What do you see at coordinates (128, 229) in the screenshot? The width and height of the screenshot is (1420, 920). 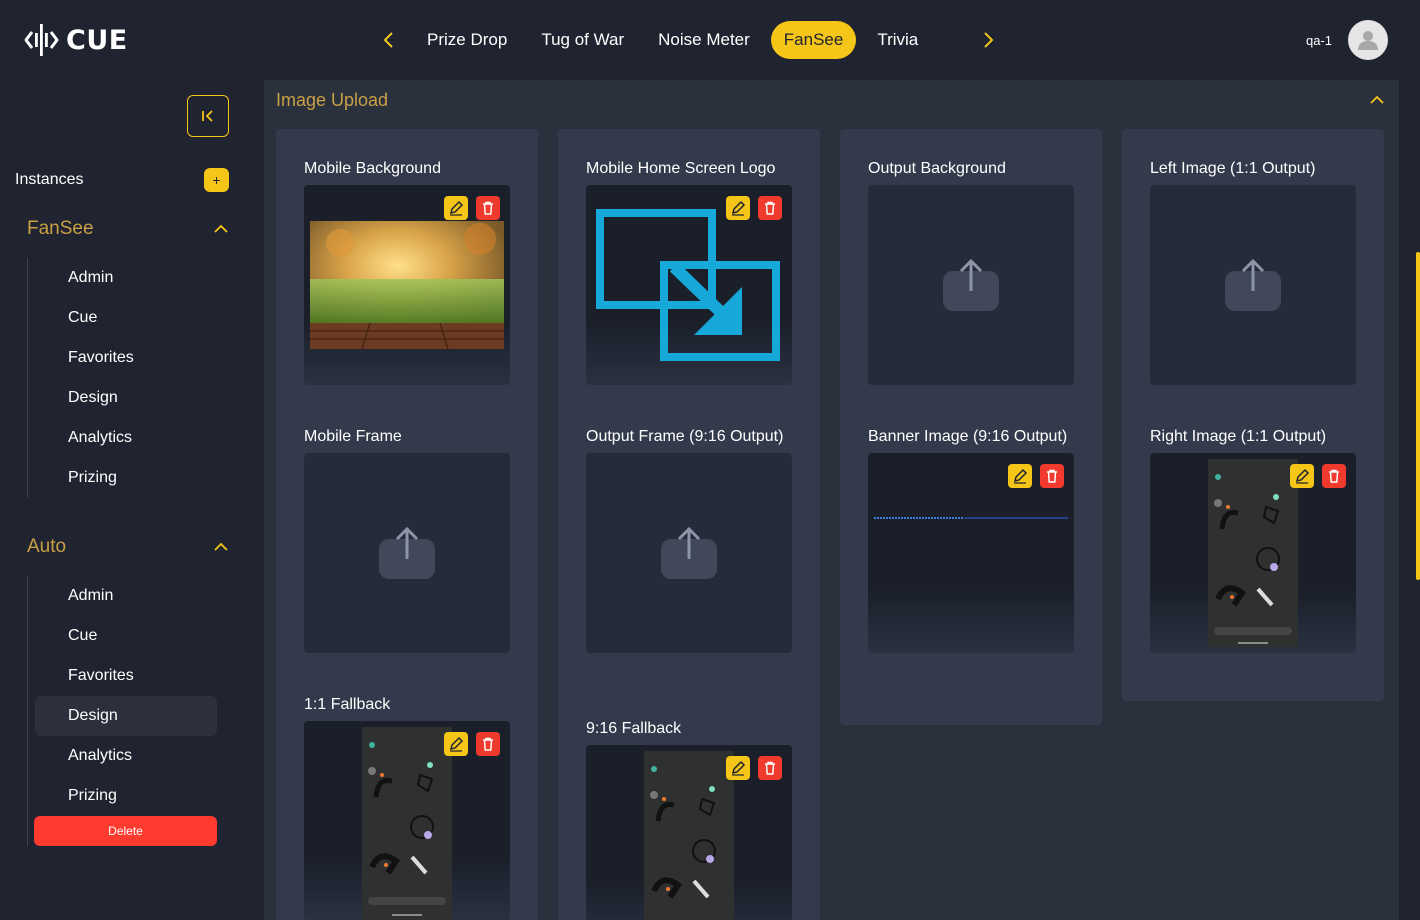 I see `group-header-fansee: FanSee` at bounding box center [128, 229].